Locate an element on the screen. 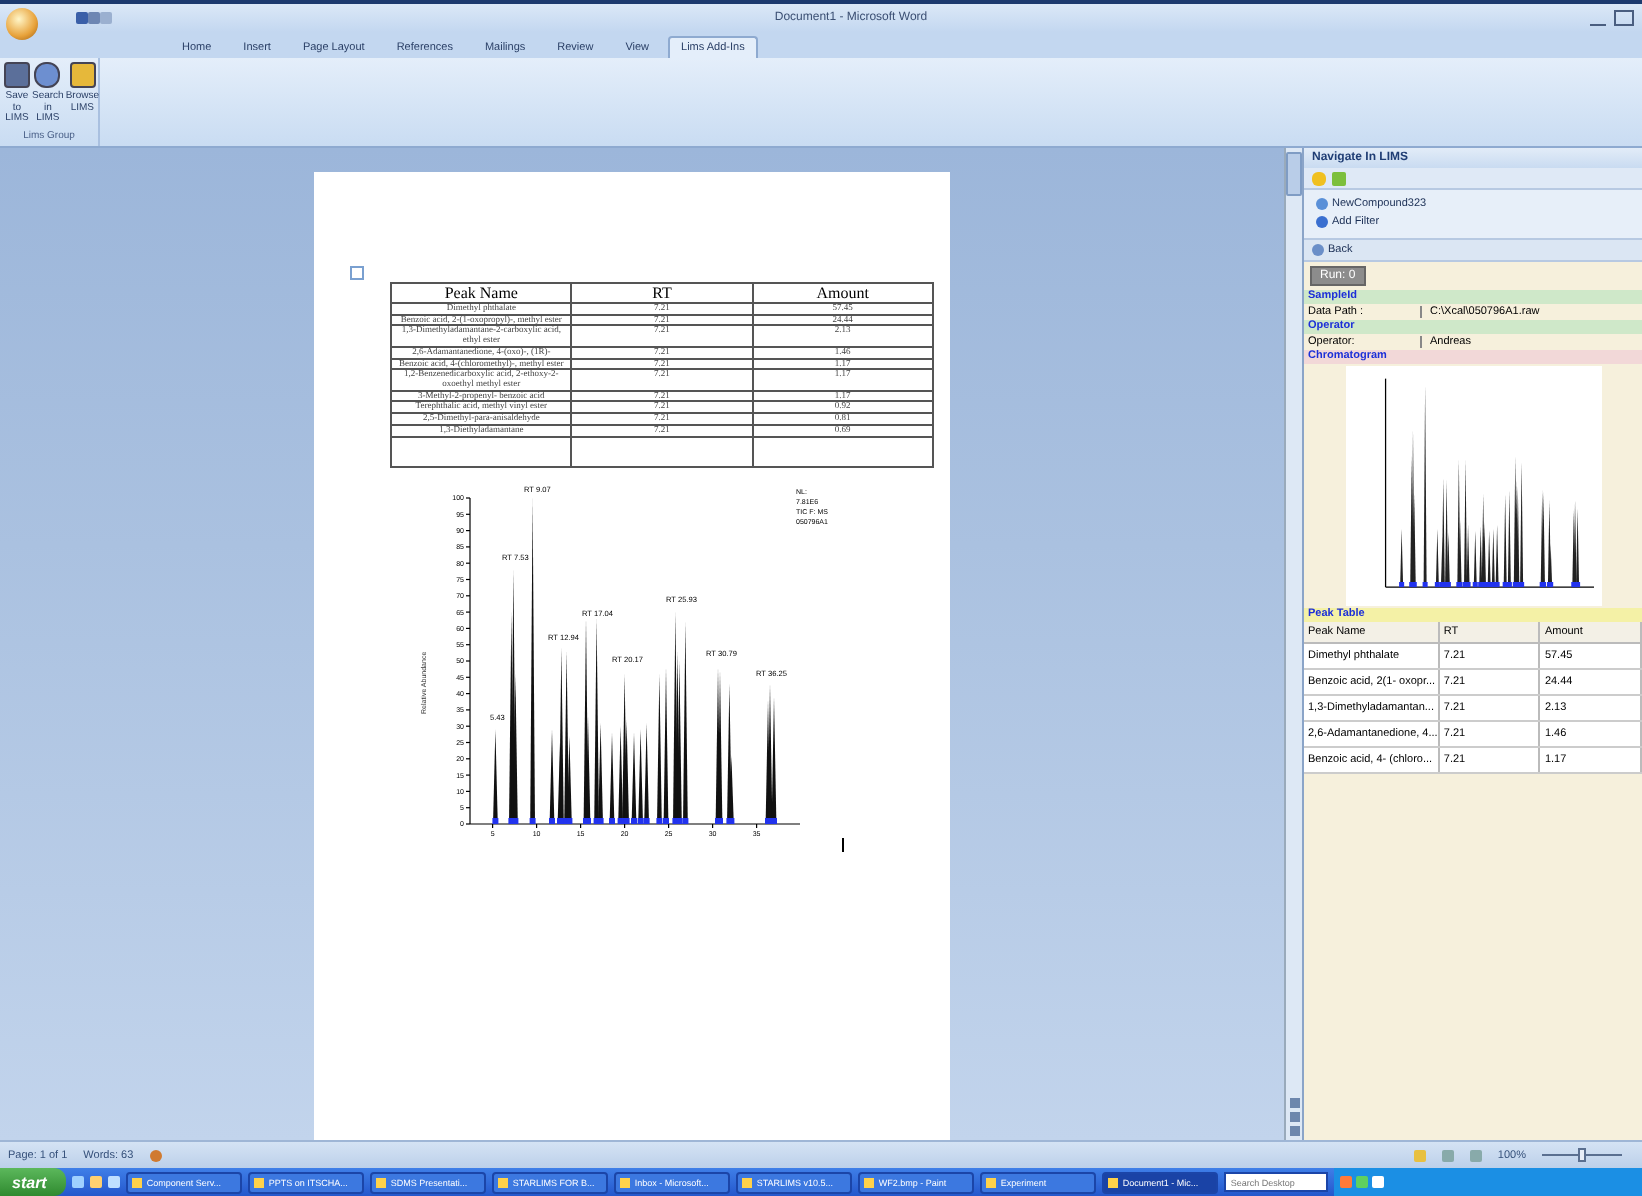  table-header: Amount is located at coordinates (842, 293).